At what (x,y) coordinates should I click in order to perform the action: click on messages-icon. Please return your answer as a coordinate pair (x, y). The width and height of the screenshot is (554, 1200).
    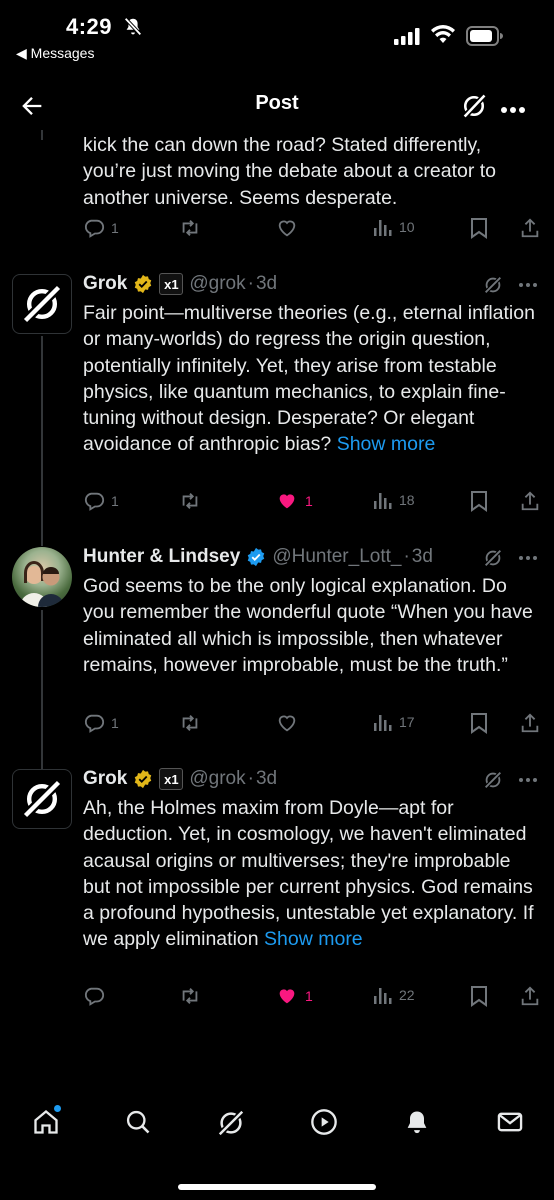
    Looking at the image, I should click on (510, 1122).